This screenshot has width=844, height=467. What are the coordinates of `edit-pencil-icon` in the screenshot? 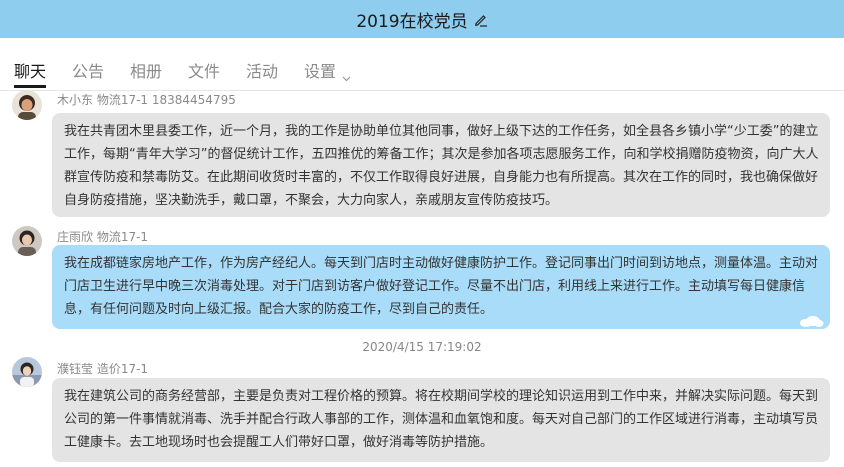 It's located at (481, 19).